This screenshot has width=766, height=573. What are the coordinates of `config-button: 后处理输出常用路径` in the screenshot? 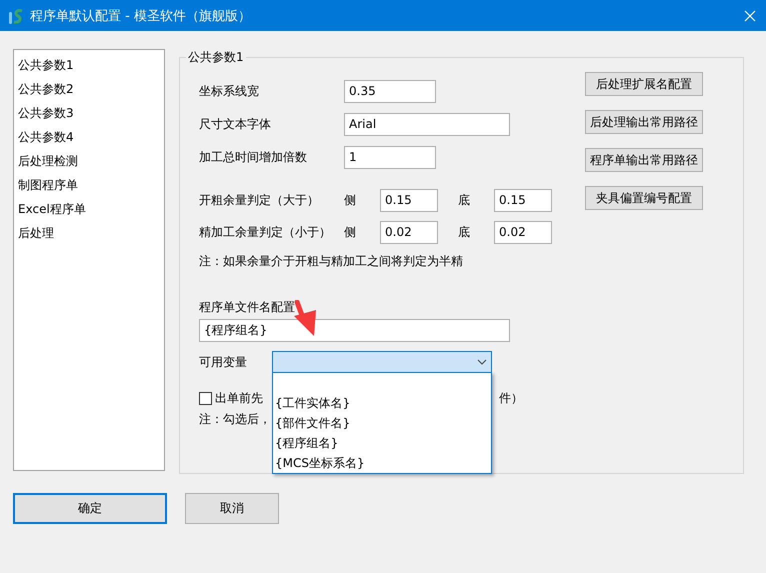 It's located at (644, 122).